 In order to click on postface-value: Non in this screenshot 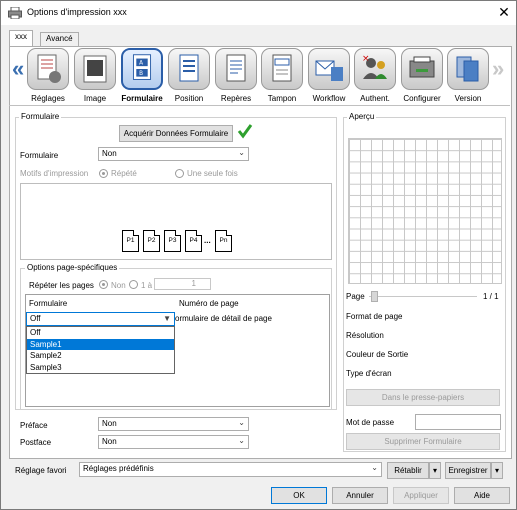, I will do `click(109, 441)`.